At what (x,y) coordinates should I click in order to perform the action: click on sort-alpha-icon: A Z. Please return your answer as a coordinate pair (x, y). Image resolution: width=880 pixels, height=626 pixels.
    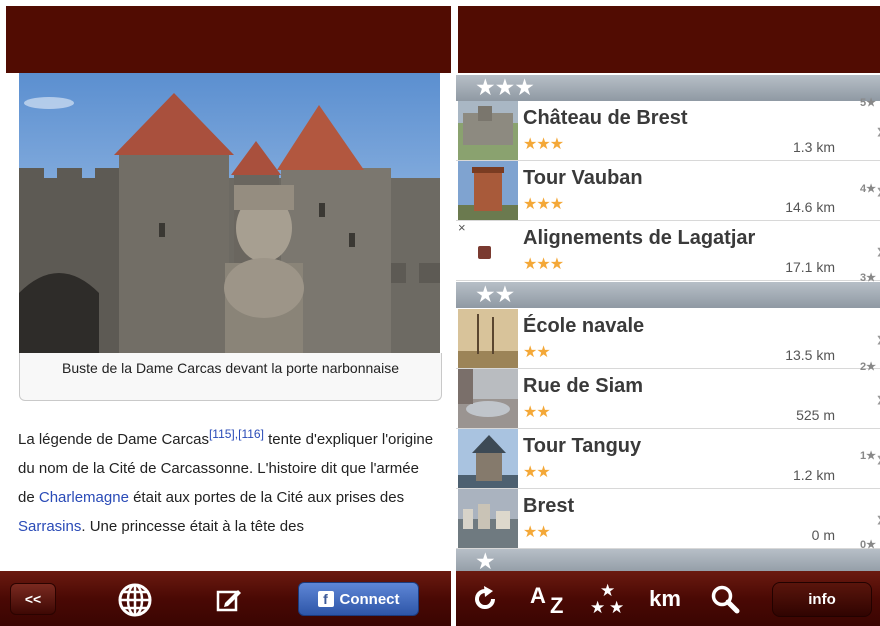
    Looking at the image, I should click on (550, 600).